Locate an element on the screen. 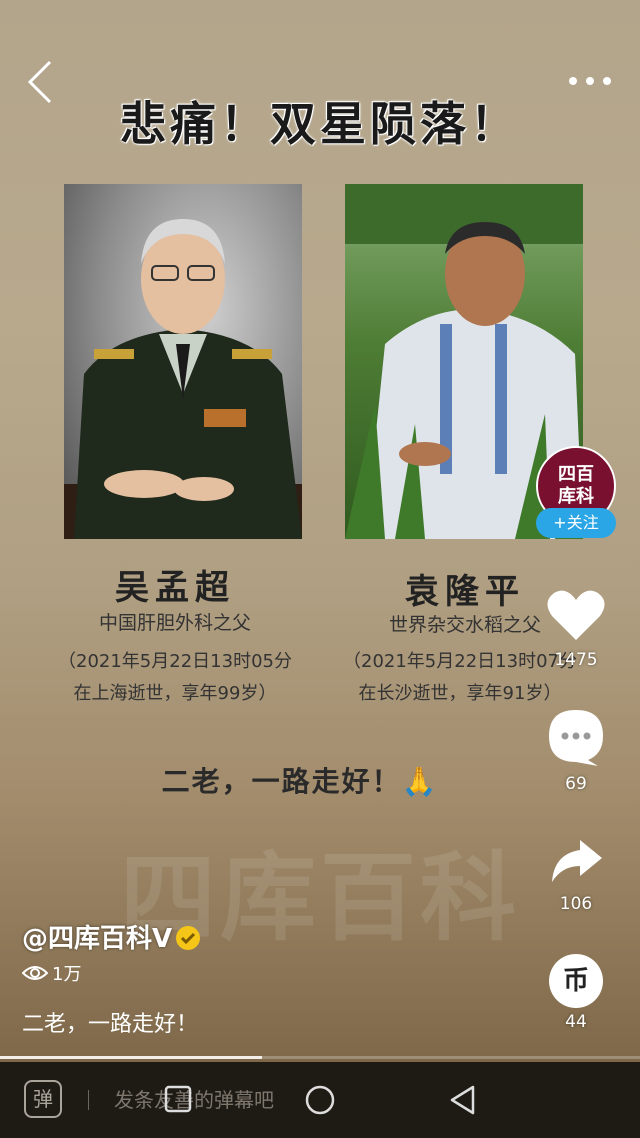  view-count: 1万 is located at coordinates (51, 973).